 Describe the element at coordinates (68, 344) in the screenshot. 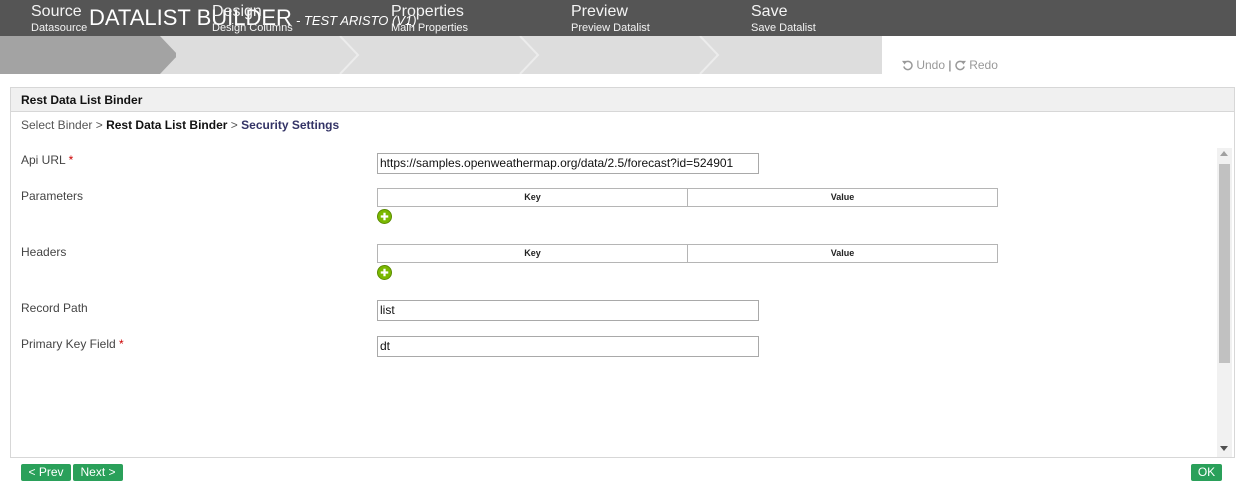

I see `primary-key-label-text: Primary Key Field` at that location.